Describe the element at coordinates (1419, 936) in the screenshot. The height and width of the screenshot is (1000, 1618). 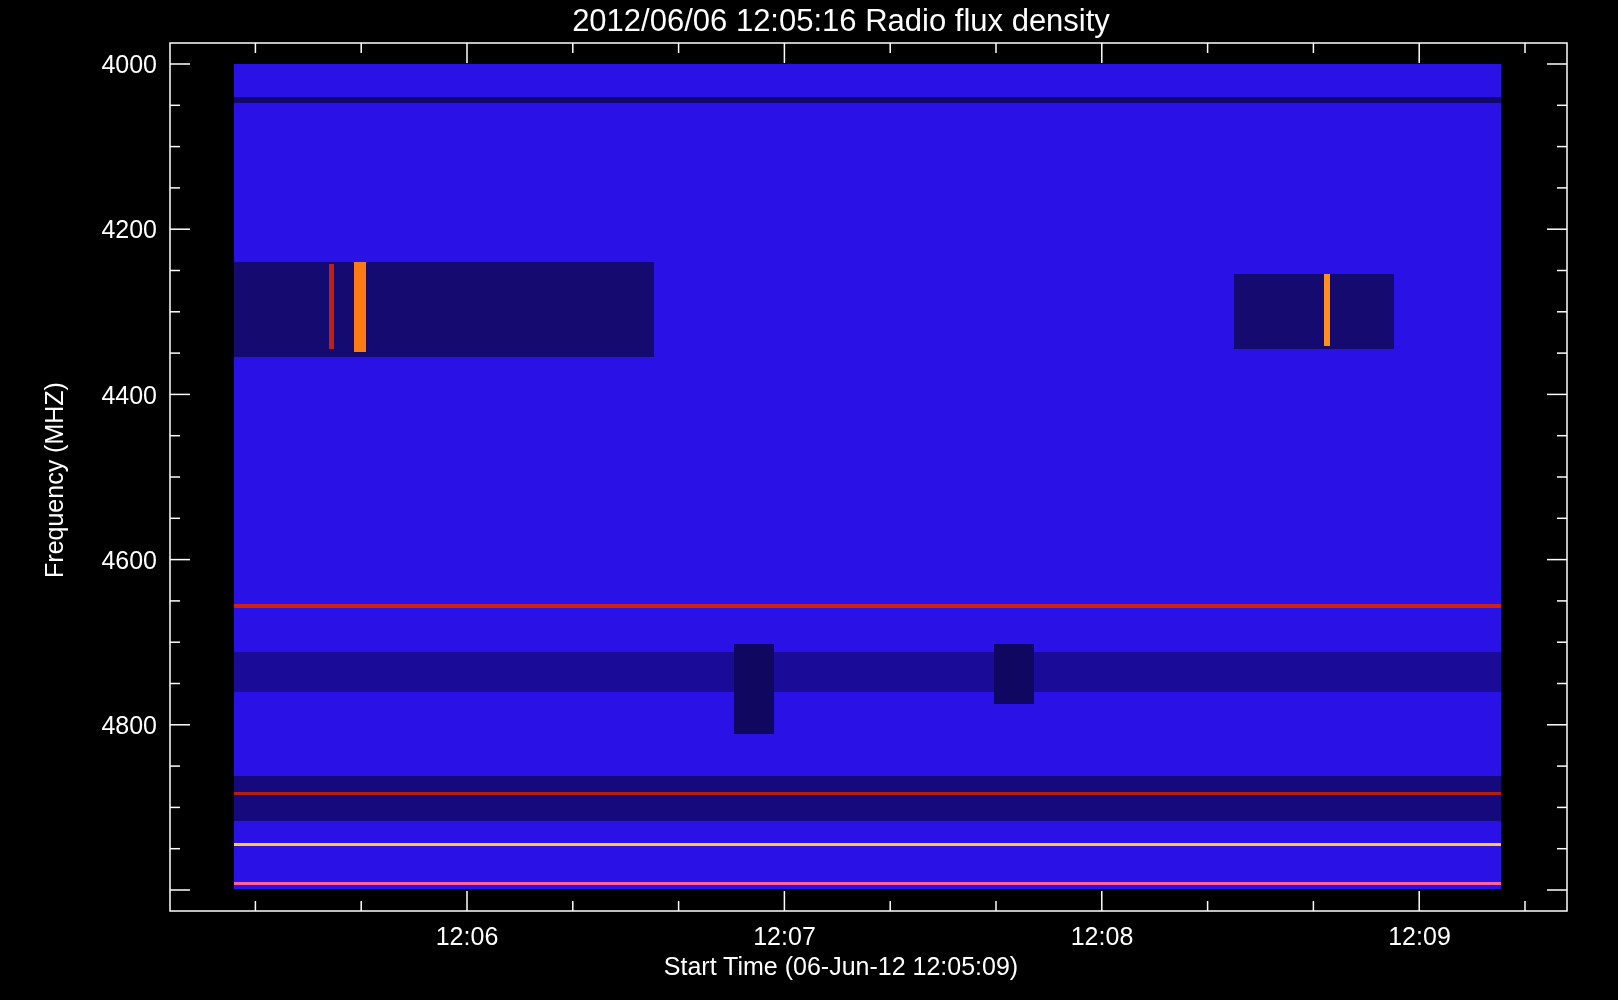
I see `axis-tick-label: 12:09` at that location.